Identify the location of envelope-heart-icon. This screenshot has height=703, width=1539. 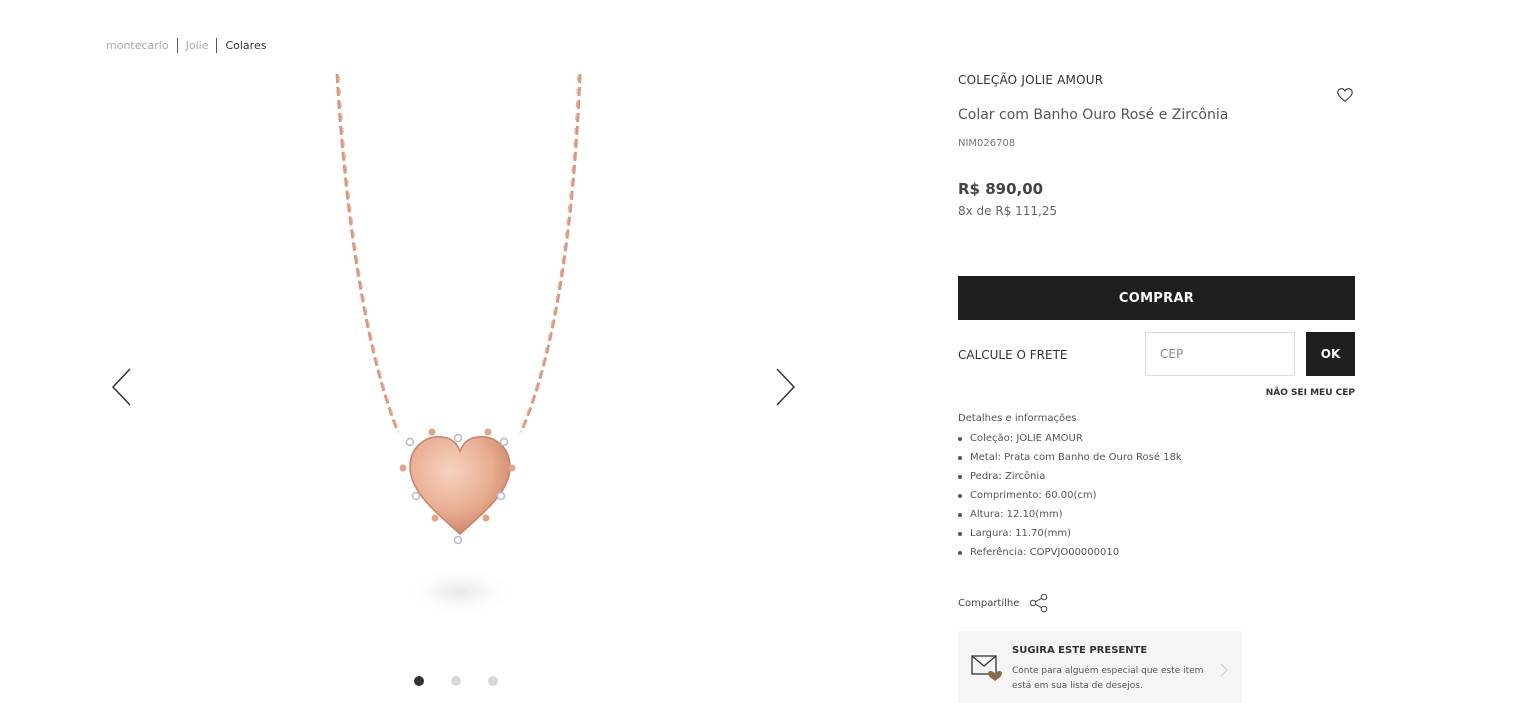
(986, 668).